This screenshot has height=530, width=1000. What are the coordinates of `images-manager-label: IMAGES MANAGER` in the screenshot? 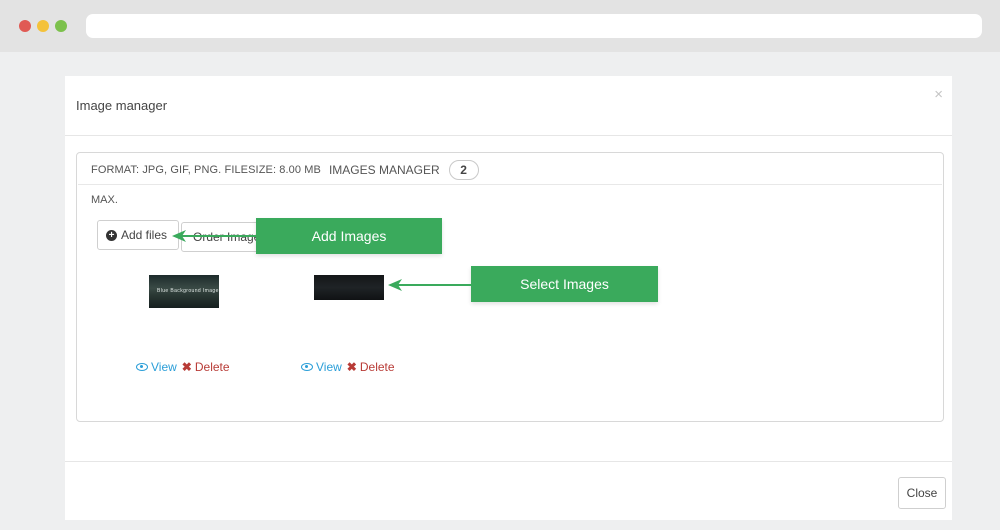 It's located at (384, 170).